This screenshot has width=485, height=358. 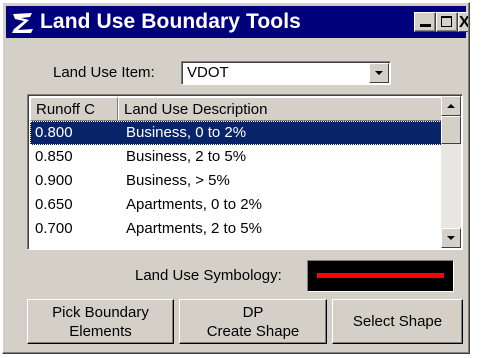 I want to click on runoff-cell: 0.650, so click(x=54, y=204).